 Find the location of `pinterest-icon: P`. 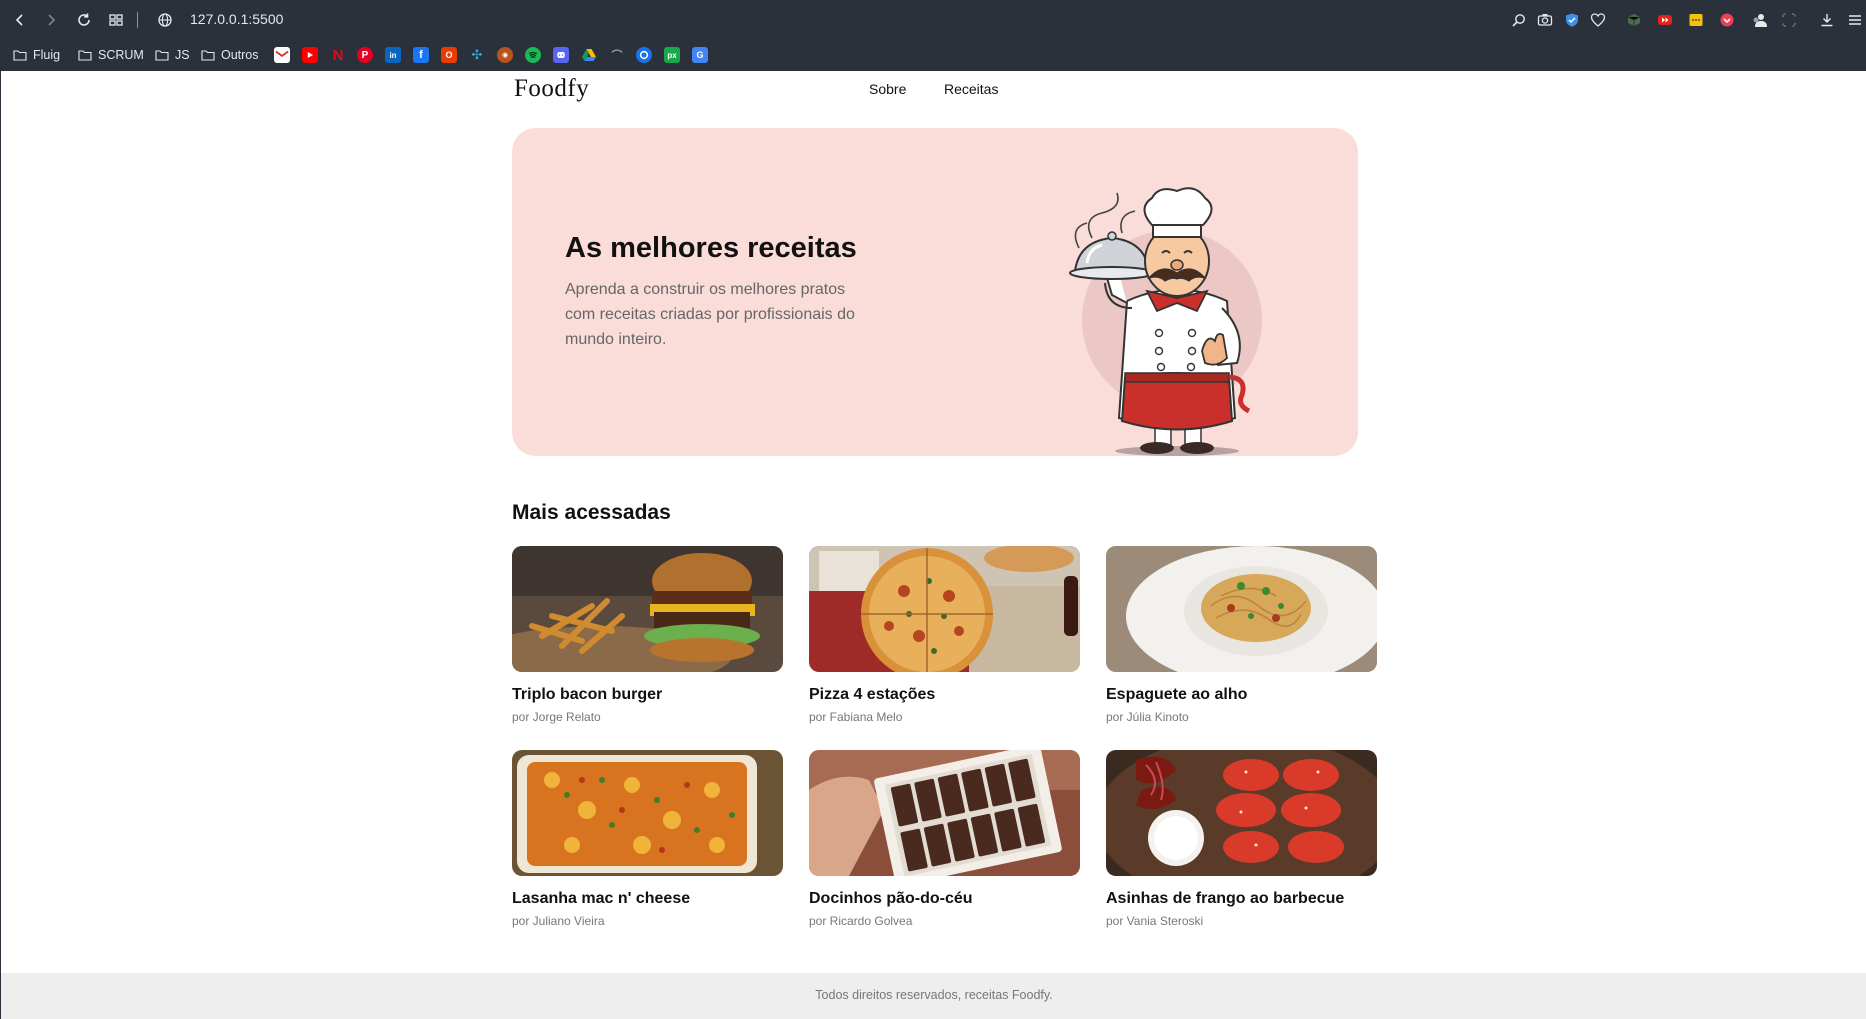

pinterest-icon: P is located at coordinates (365, 55).